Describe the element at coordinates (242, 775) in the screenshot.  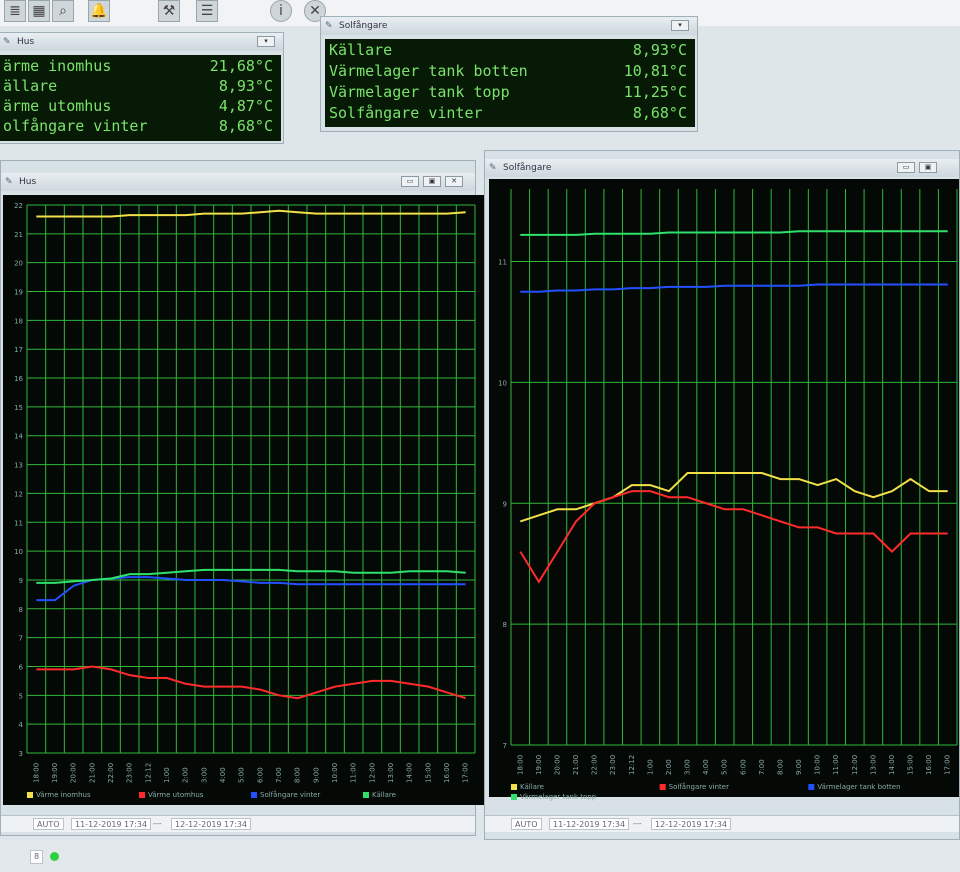
I see `x-tick-label: 5:00` at that location.